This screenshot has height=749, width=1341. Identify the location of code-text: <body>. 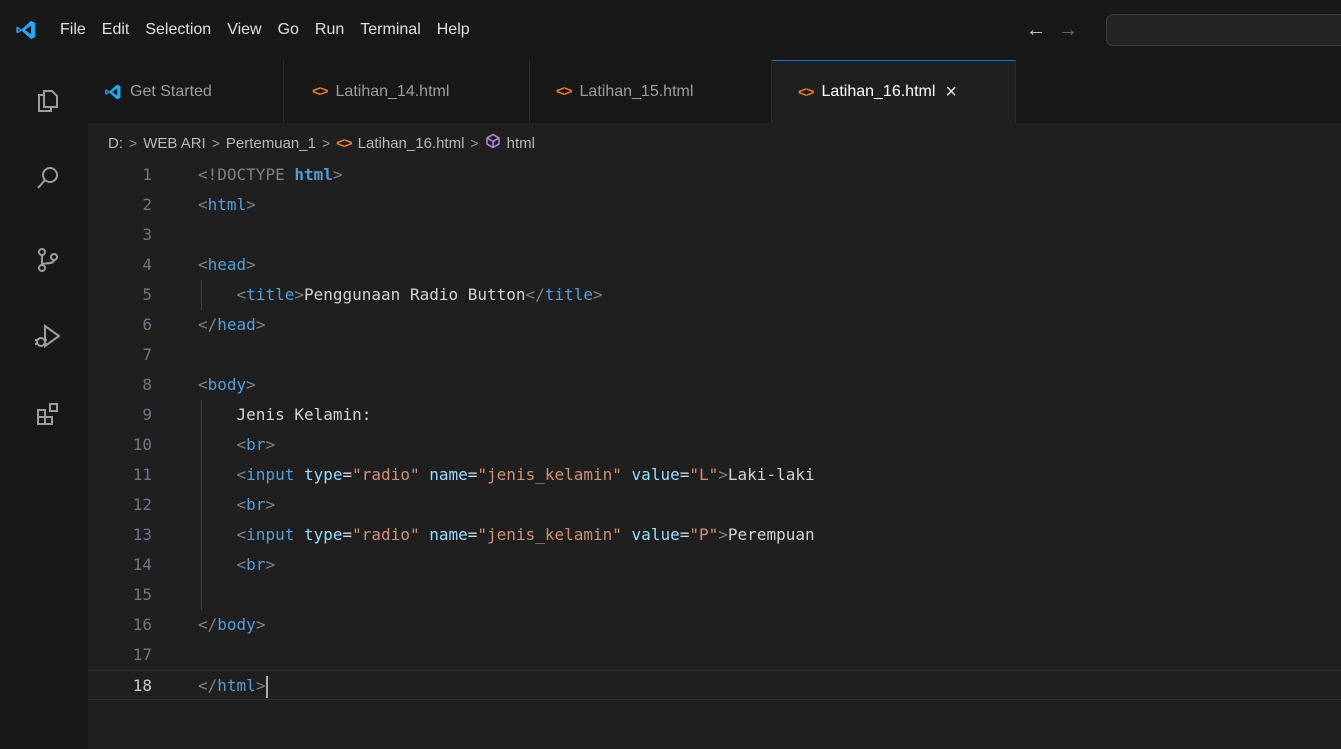
(227, 384).